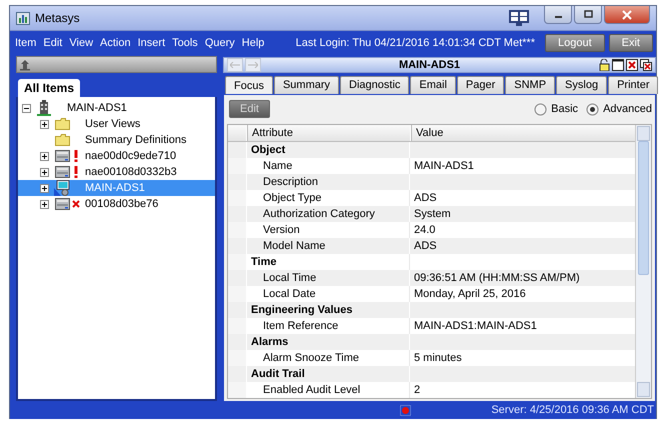 This screenshot has width=665, height=423. Describe the element at coordinates (235, 65) in the screenshot. I see `back-arrow-icon` at that location.